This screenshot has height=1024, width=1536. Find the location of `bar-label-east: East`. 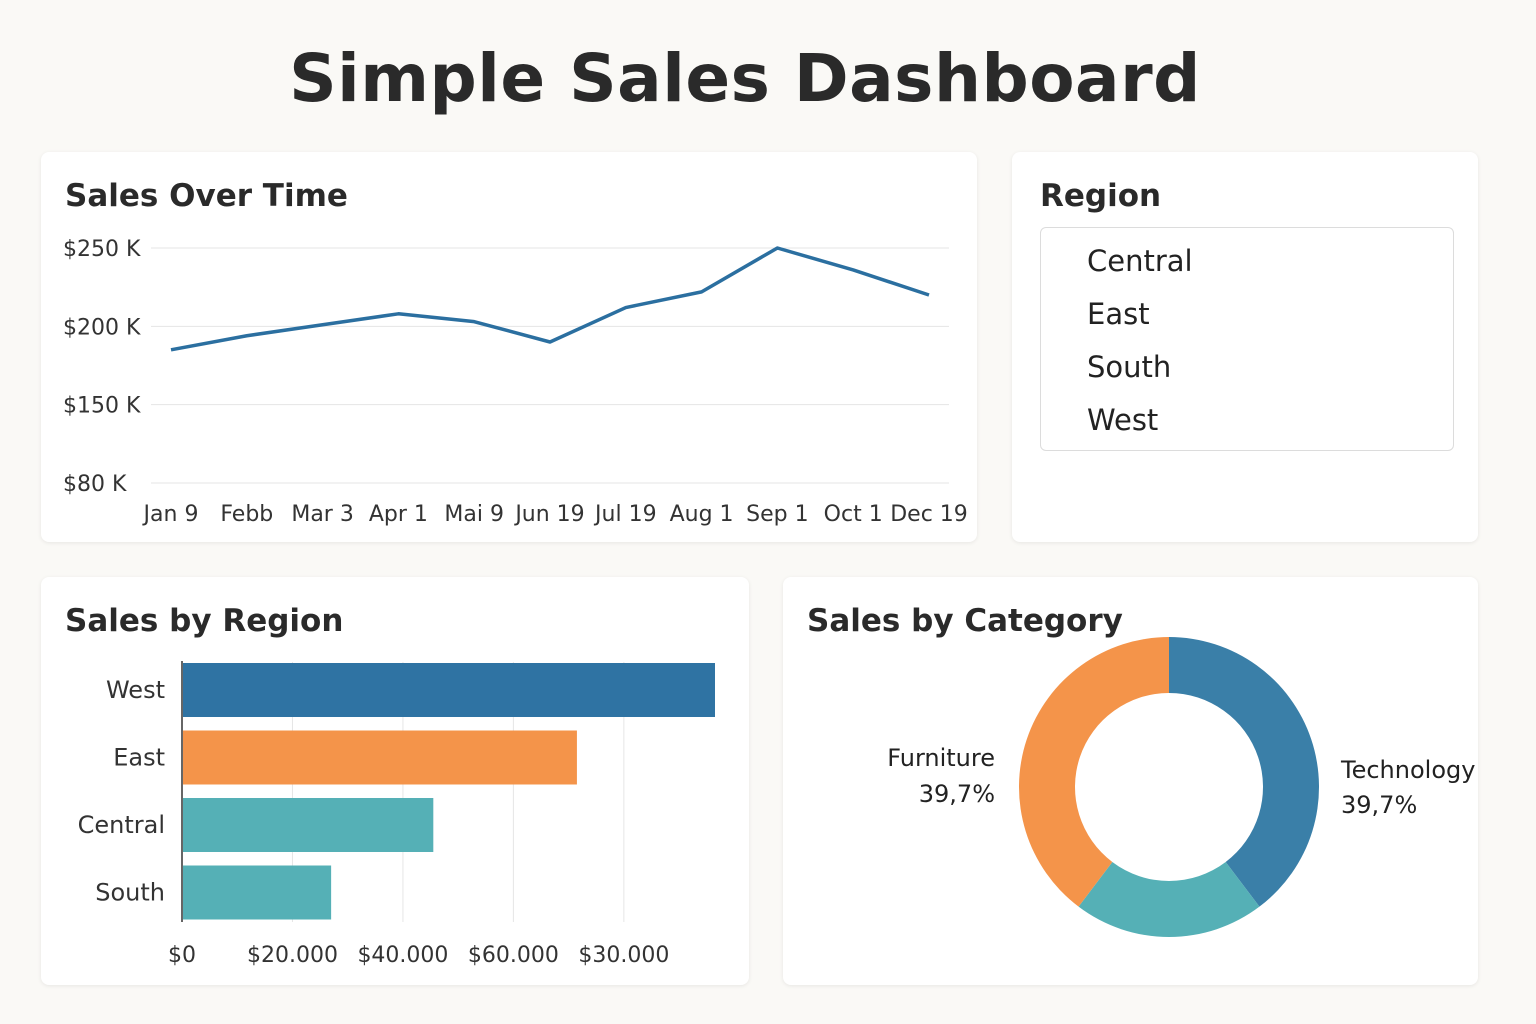

bar-label-east: East is located at coordinates (139, 758).